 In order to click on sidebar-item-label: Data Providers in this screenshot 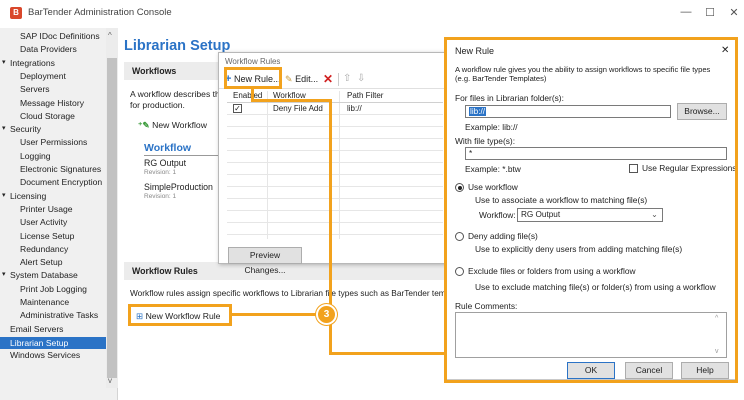, I will do `click(48, 49)`.